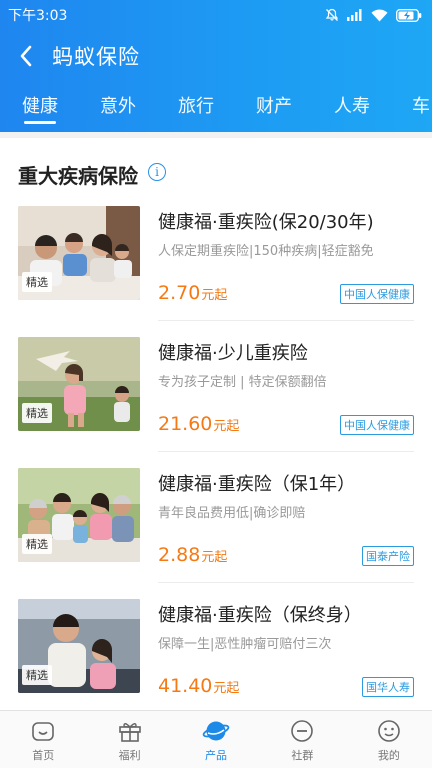 The height and width of the screenshot is (768, 432). What do you see at coordinates (233, 353) in the screenshot?
I see `product-name: 健康福·少儿重疾险` at bounding box center [233, 353].